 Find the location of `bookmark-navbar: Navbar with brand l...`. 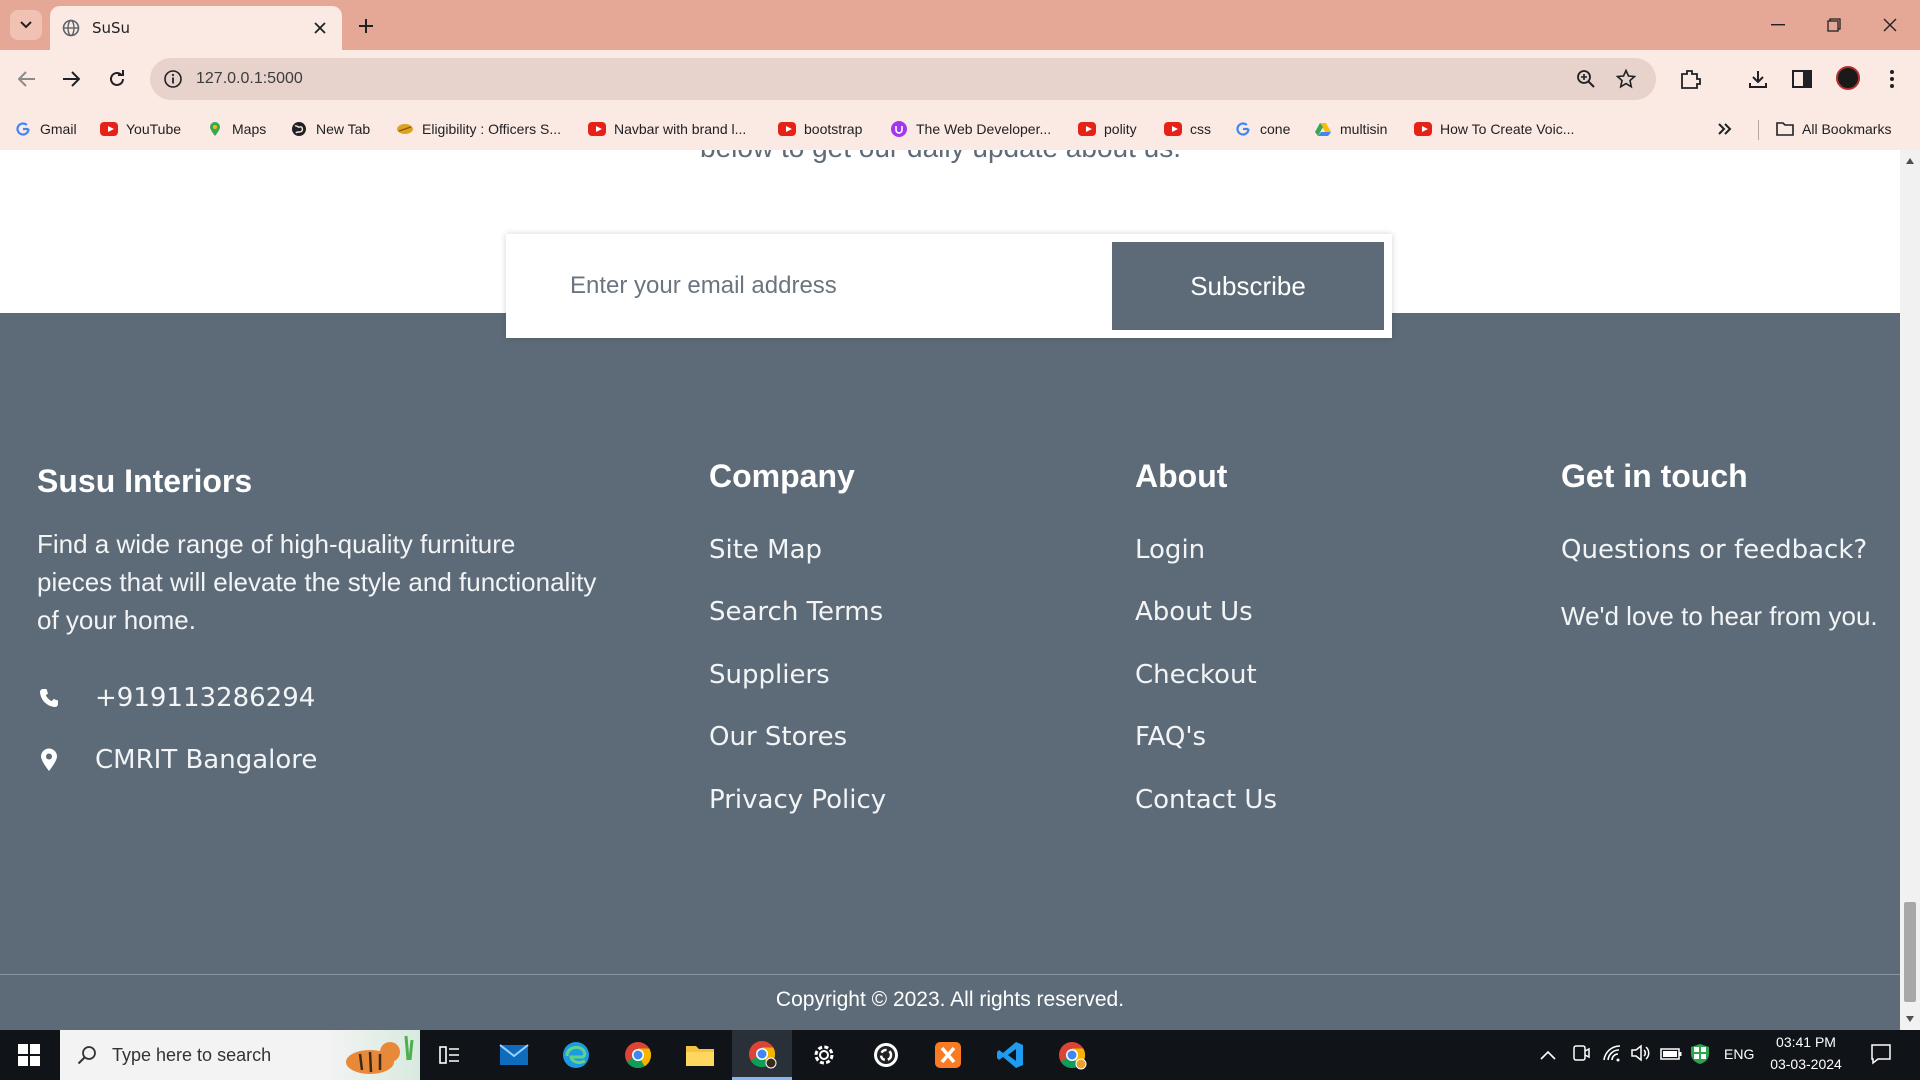

bookmark-navbar: Navbar with brand l... is located at coordinates (667, 129).